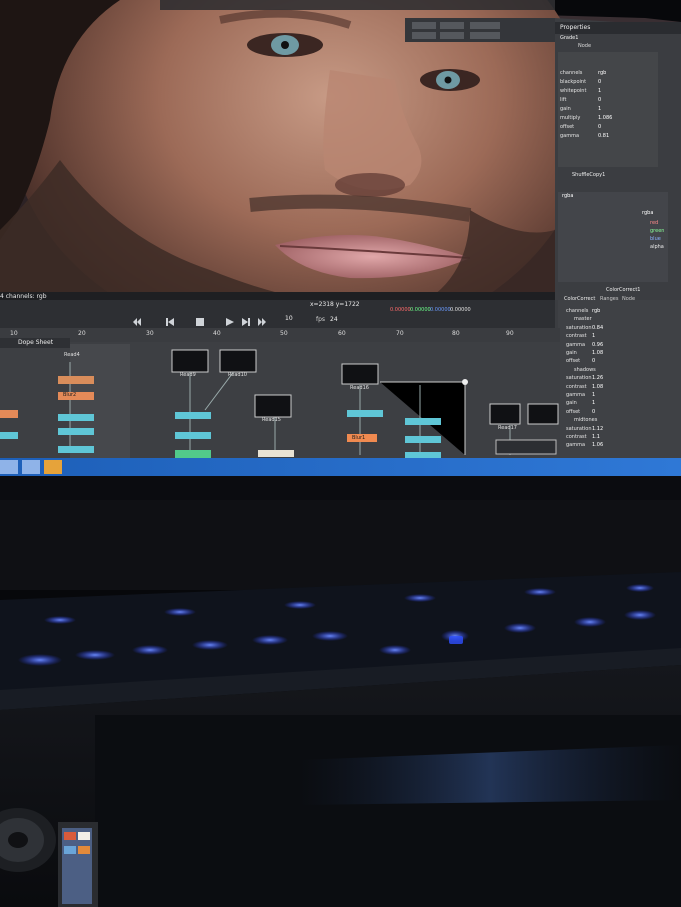 The image size is (681, 907). I want to click on grade-param-label: blackpoint, so click(573, 82).